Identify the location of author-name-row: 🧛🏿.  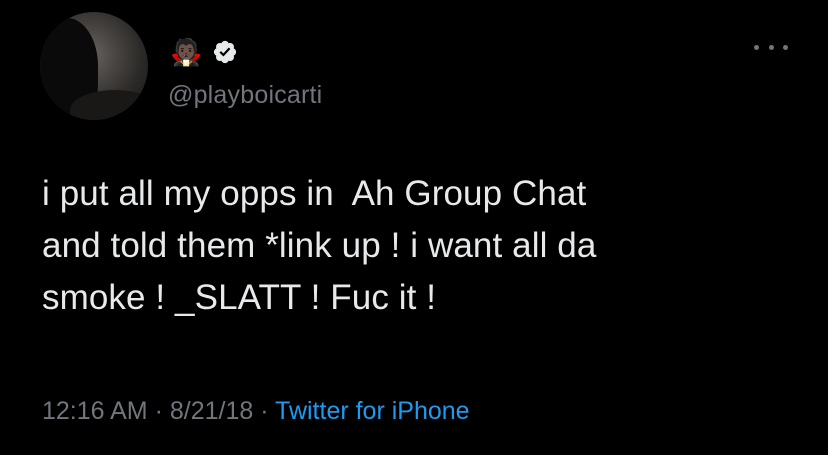
(204, 52).